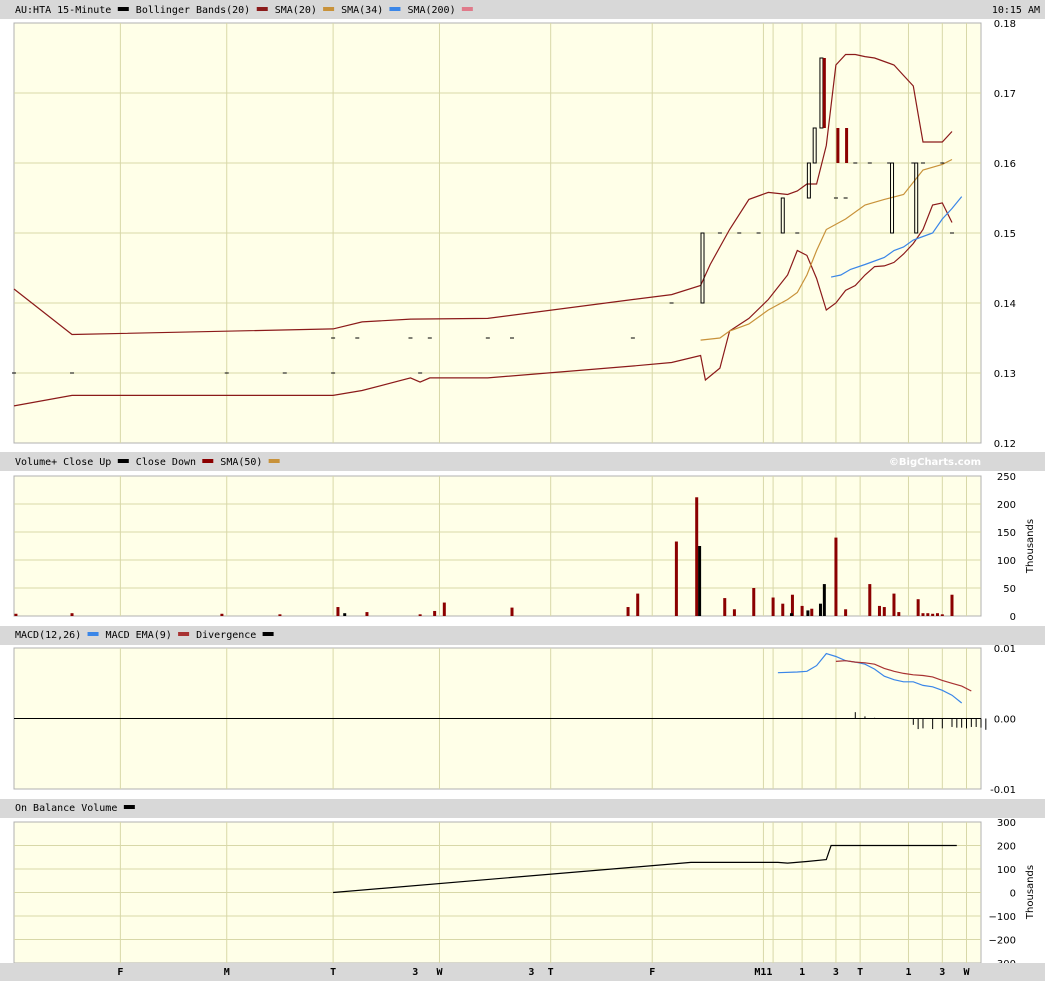 The image size is (1045, 981). What do you see at coordinates (1006, 561) in the screenshot?
I see `y-tick-label: 100` at bounding box center [1006, 561].